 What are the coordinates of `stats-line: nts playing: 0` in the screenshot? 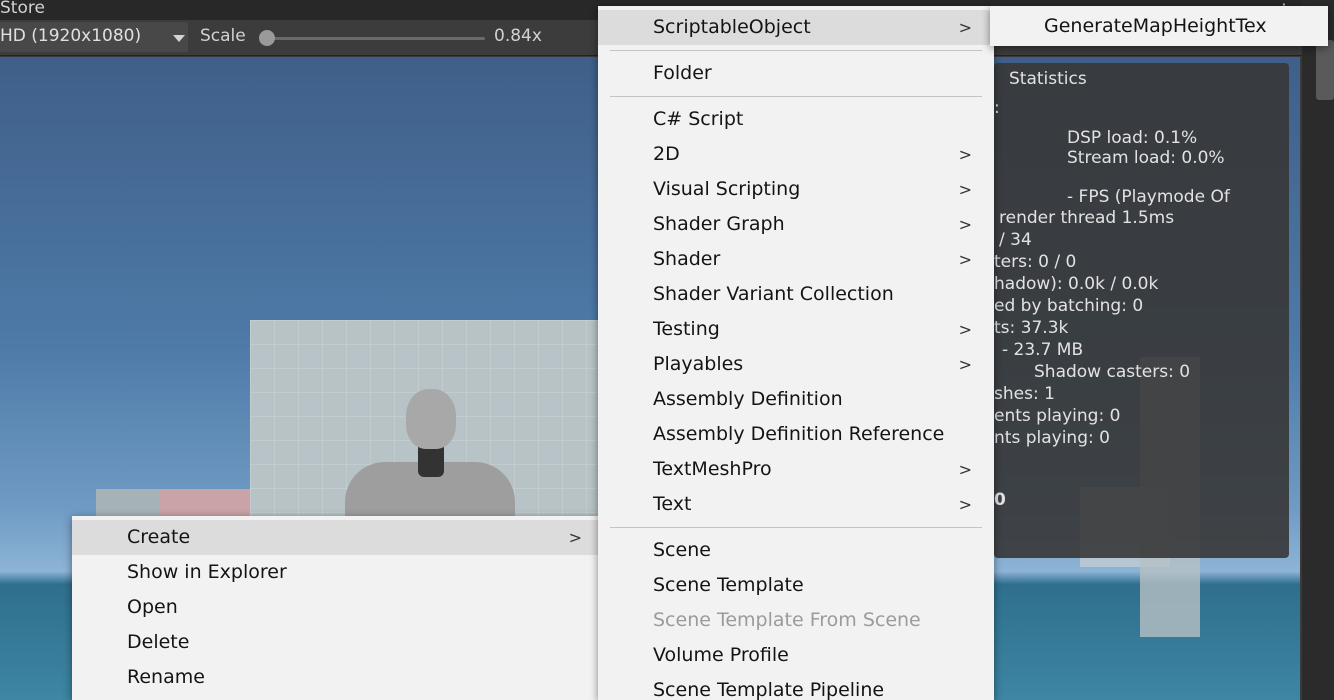 It's located at (1052, 438).